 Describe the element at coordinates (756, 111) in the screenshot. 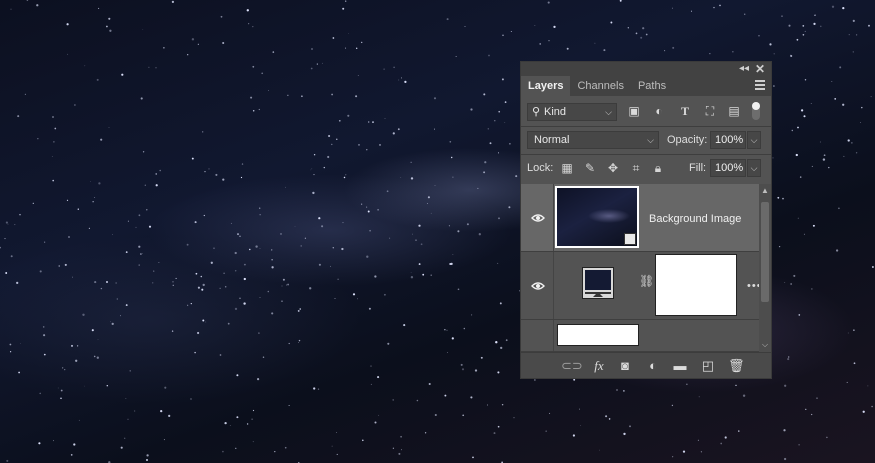

I see `toggle-icon` at that location.